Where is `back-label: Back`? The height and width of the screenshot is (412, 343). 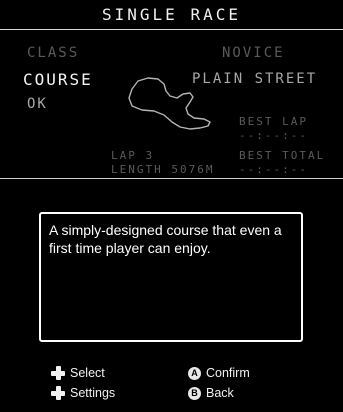
back-label: Back is located at coordinates (220, 393).